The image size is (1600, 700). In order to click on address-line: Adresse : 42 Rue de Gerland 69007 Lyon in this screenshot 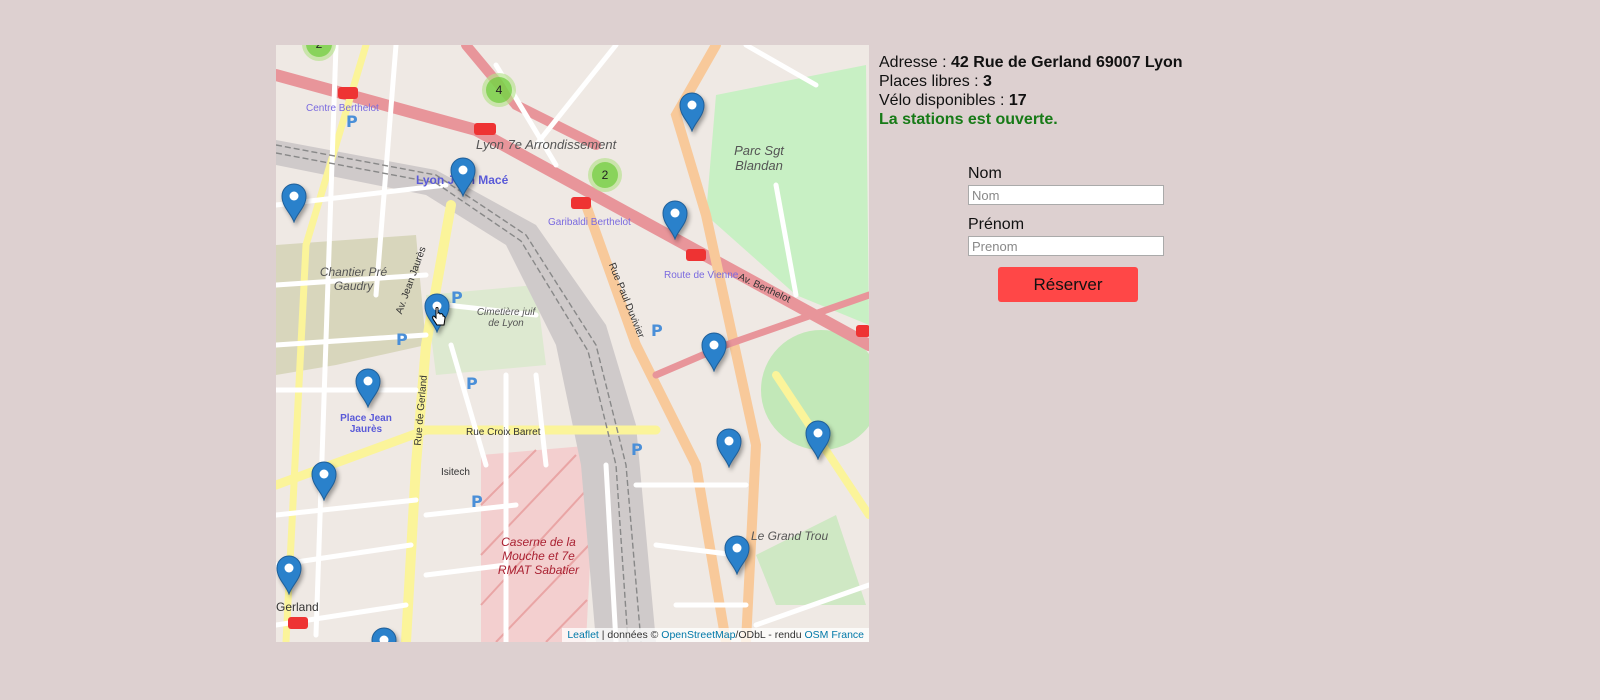, I will do `click(1031, 62)`.